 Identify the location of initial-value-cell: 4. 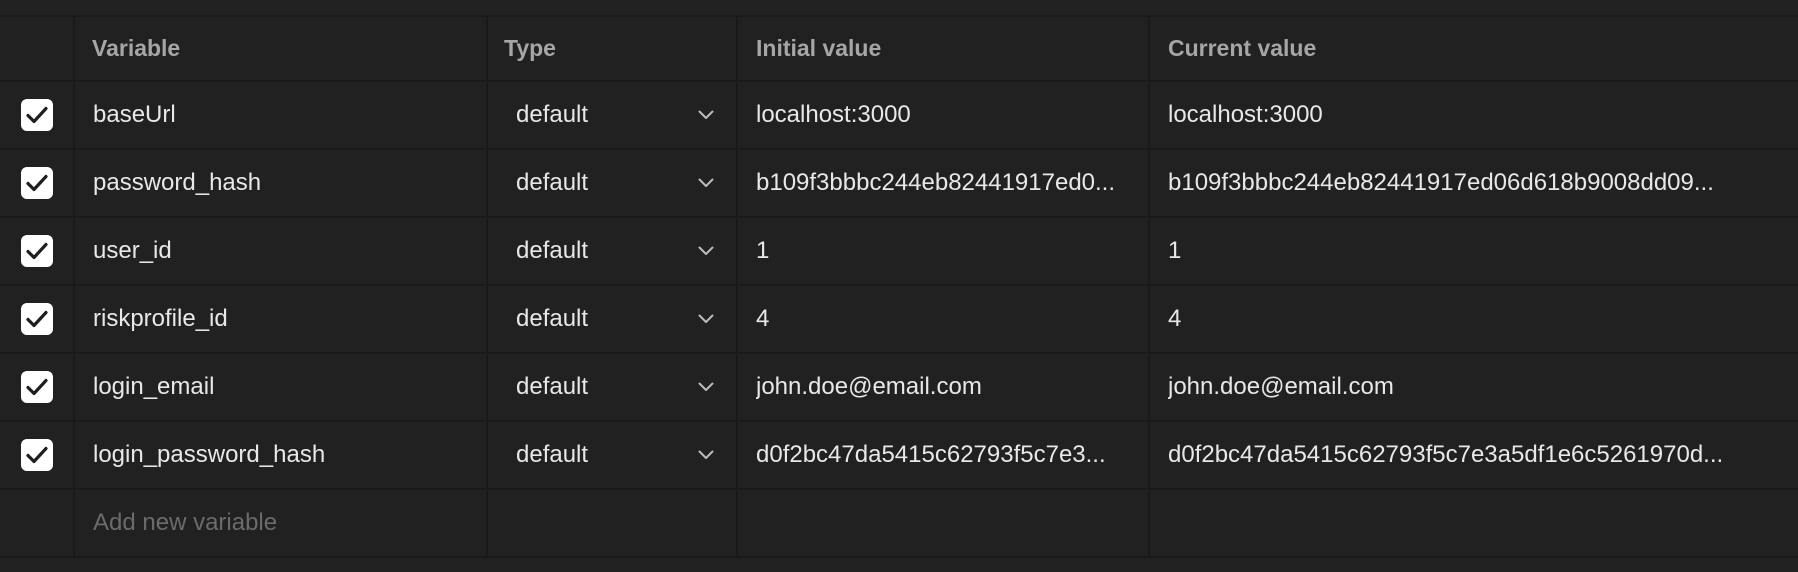
(944, 319).